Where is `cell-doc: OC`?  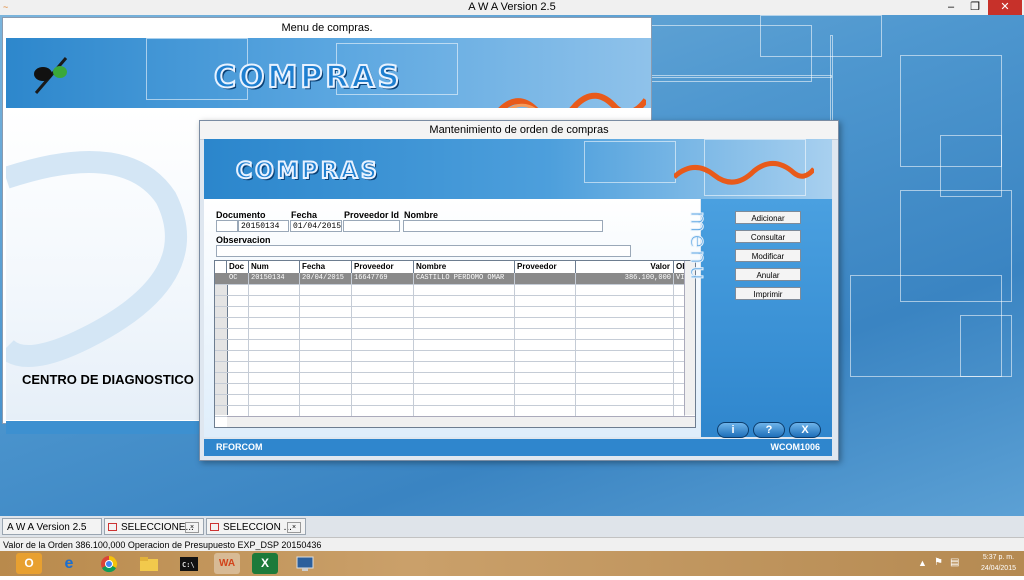
cell-doc: OC is located at coordinates (238, 278).